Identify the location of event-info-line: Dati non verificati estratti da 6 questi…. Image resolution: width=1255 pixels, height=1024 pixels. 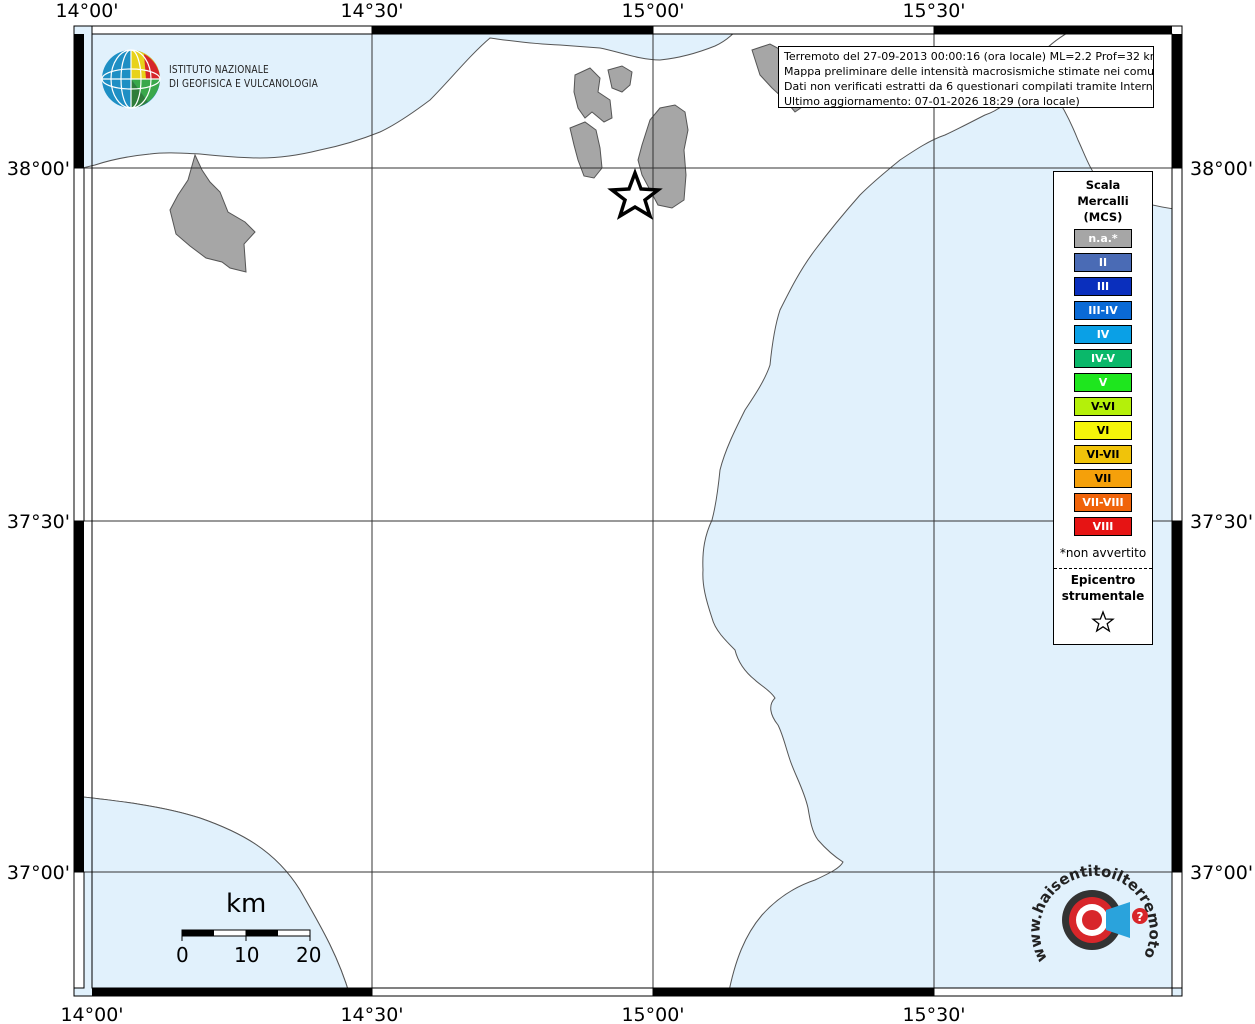
(969, 86).